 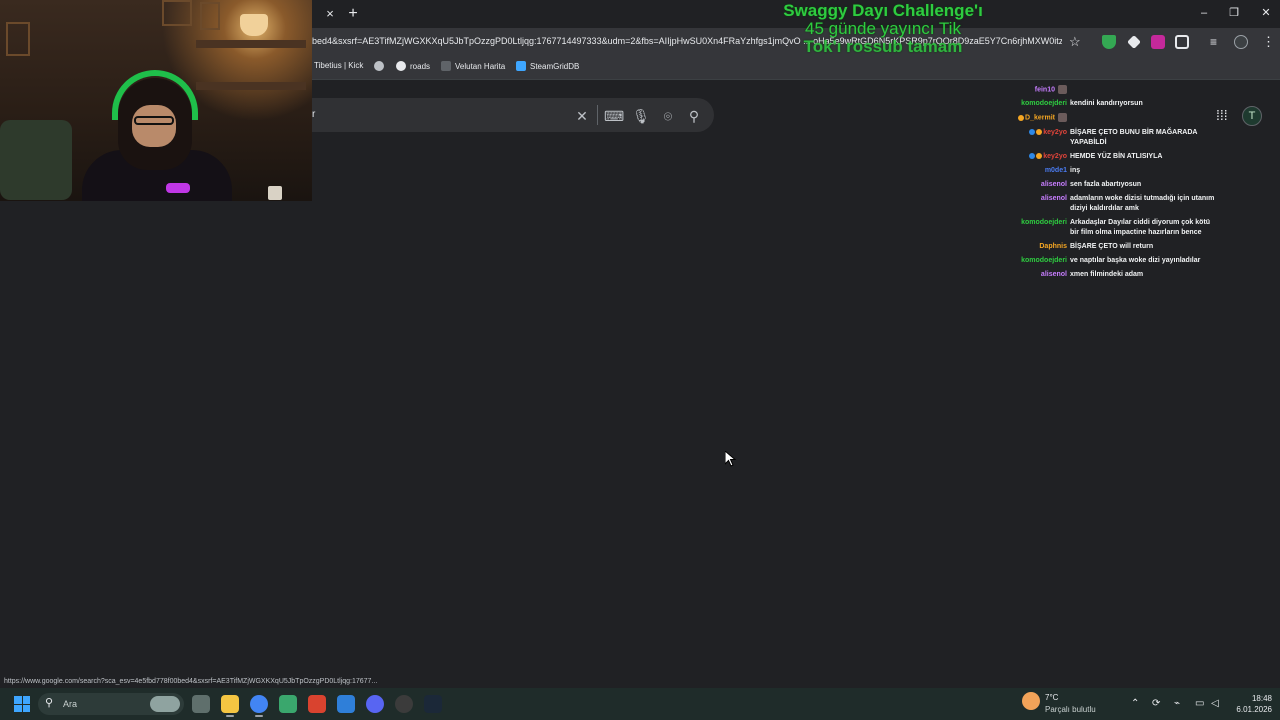 What do you see at coordinates (1247, 709) in the screenshot?
I see `clock-date: 6.01.2026` at bounding box center [1247, 709].